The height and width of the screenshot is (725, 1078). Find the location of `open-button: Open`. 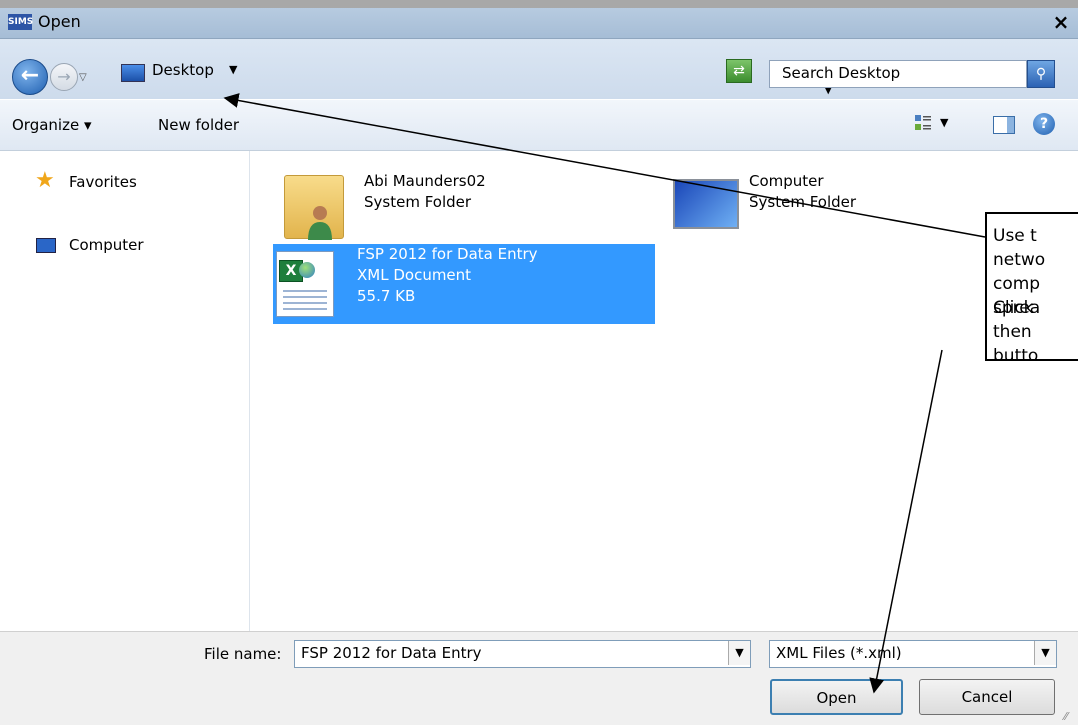

open-button: Open is located at coordinates (836, 697).